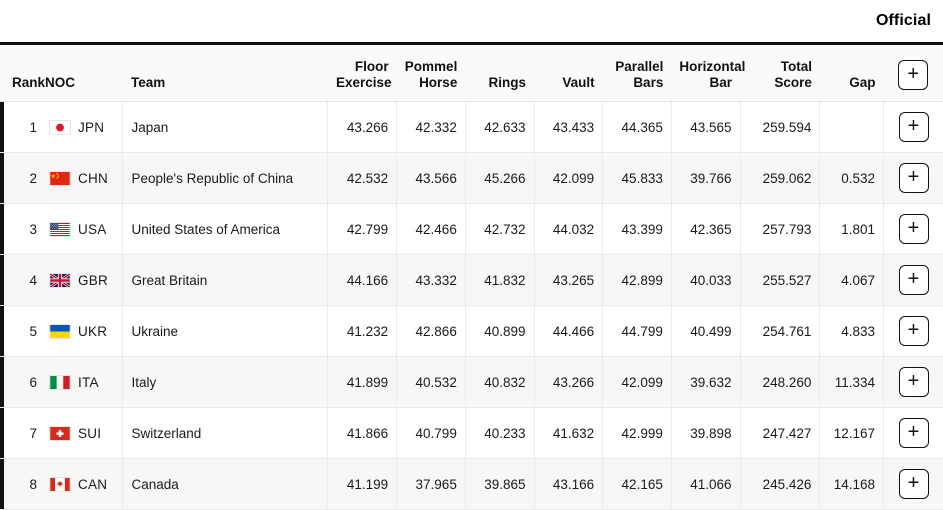  I want to click on row-vault: 43.265, so click(568, 280).